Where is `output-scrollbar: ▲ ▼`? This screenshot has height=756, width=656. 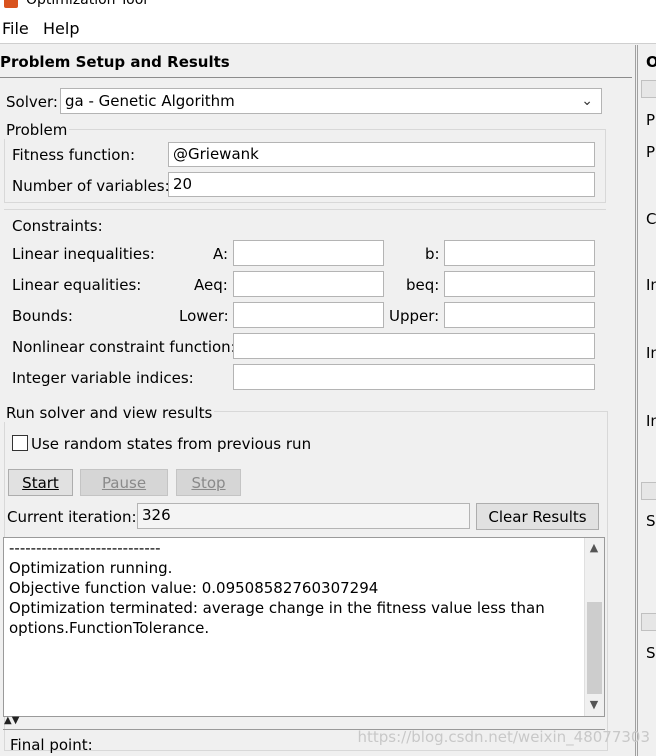
output-scrollbar: ▲ ▼ is located at coordinates (594, 627).